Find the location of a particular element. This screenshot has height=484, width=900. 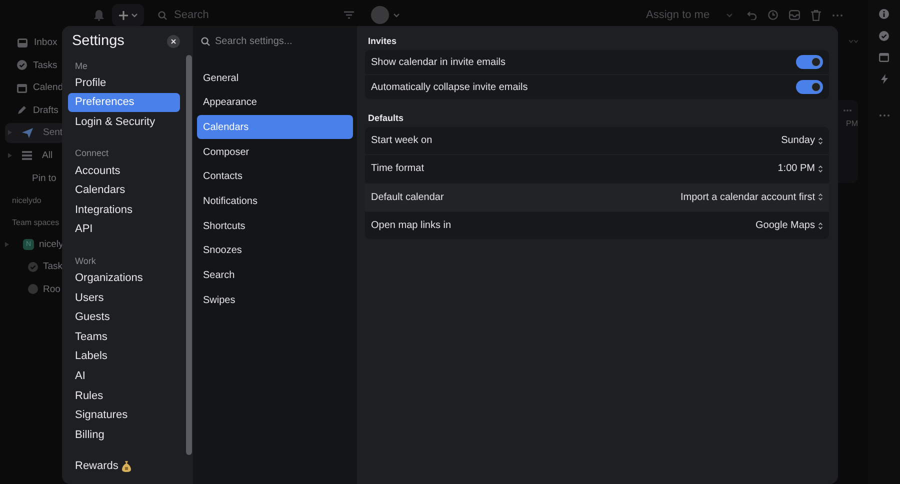

info-icon is located at coordinates (884, 14).